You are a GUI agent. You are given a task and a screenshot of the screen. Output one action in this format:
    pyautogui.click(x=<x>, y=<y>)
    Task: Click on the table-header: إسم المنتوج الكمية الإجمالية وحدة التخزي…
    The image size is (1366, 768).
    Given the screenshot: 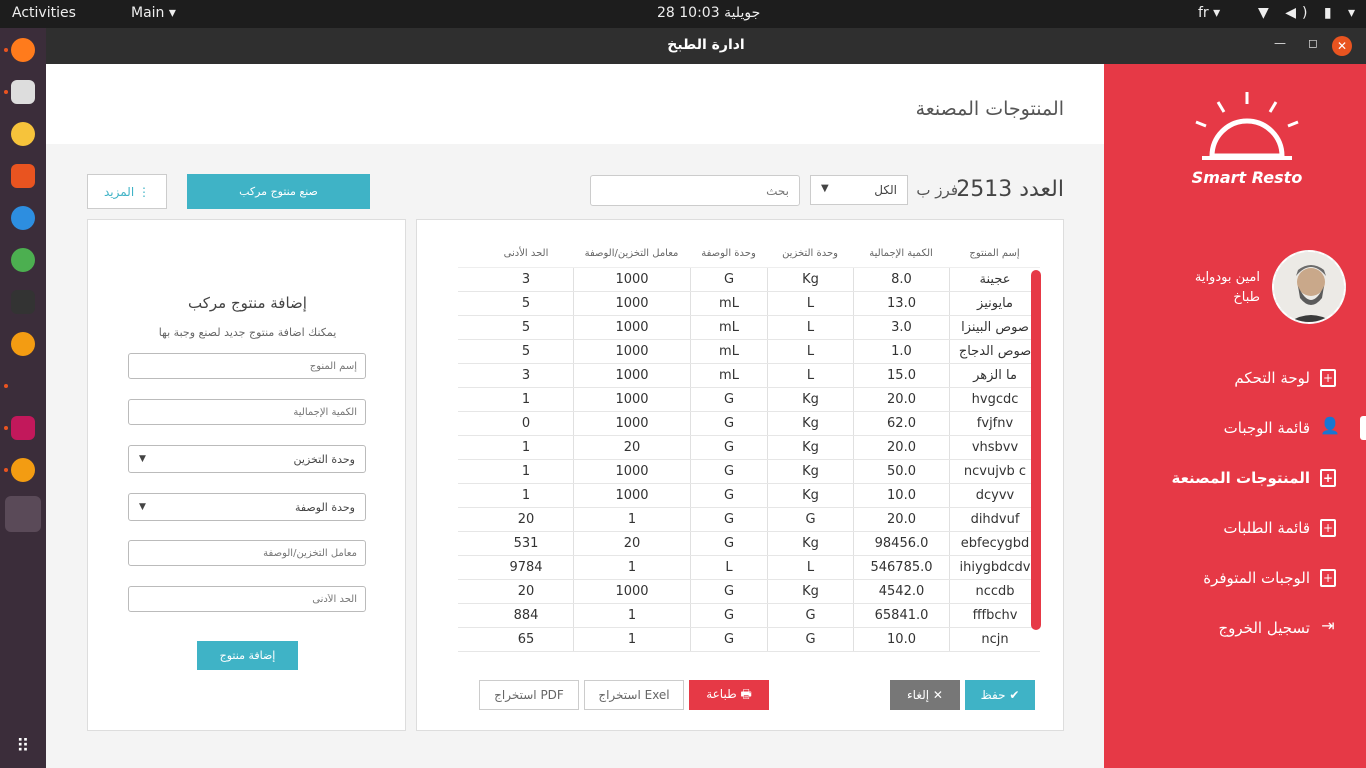 What is the action you would take?
    pyautogui.click(x=749, y=254)
    